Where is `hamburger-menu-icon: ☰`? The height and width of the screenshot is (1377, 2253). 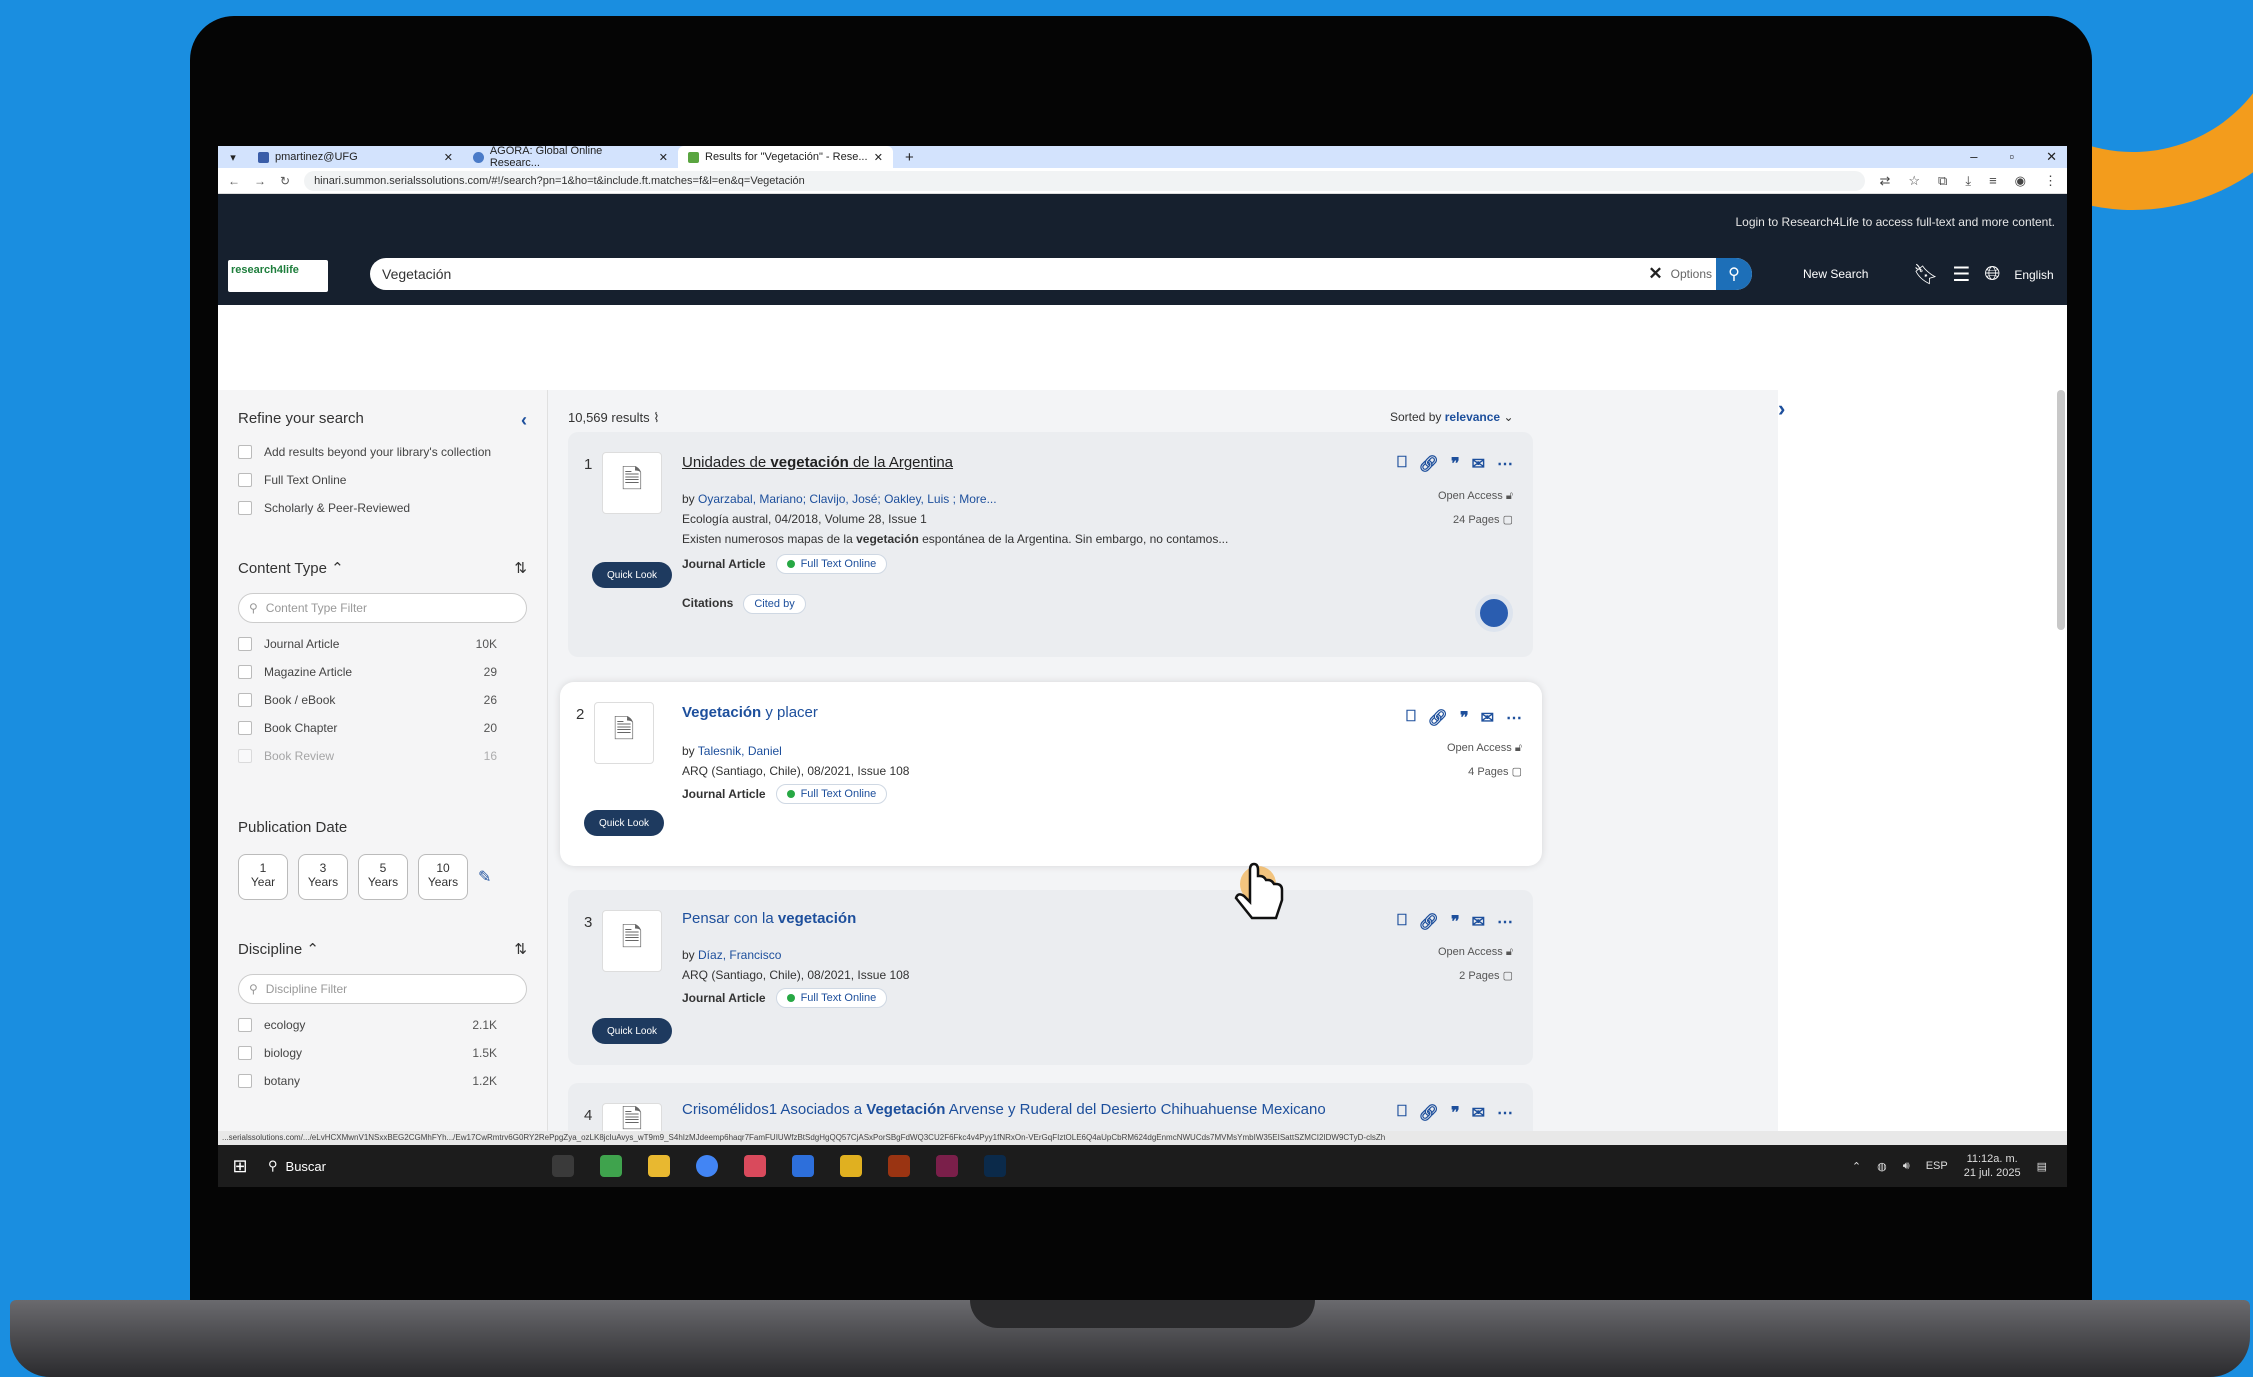 hamburger-menu-icon: ☰ is located at coordinates (1961, 274).